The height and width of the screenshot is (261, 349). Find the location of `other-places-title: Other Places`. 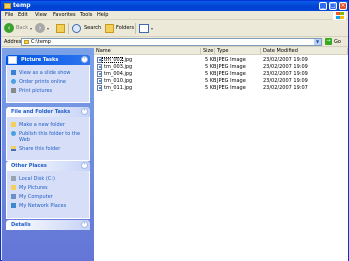

other-places-title: Other Places is located at coordinates (29, 166).